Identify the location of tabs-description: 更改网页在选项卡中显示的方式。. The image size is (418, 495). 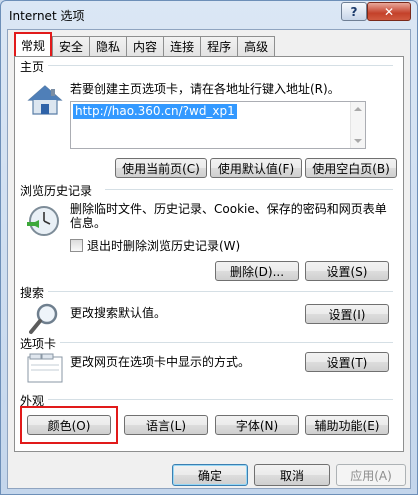
(160, 362).